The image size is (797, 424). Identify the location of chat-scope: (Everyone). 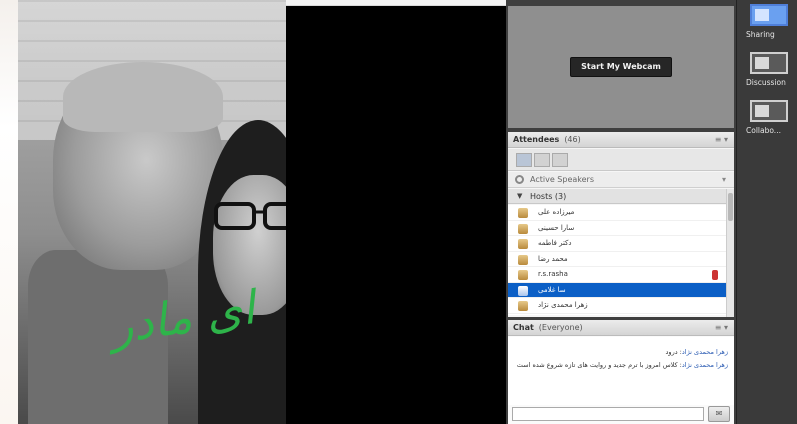
(561, 327).